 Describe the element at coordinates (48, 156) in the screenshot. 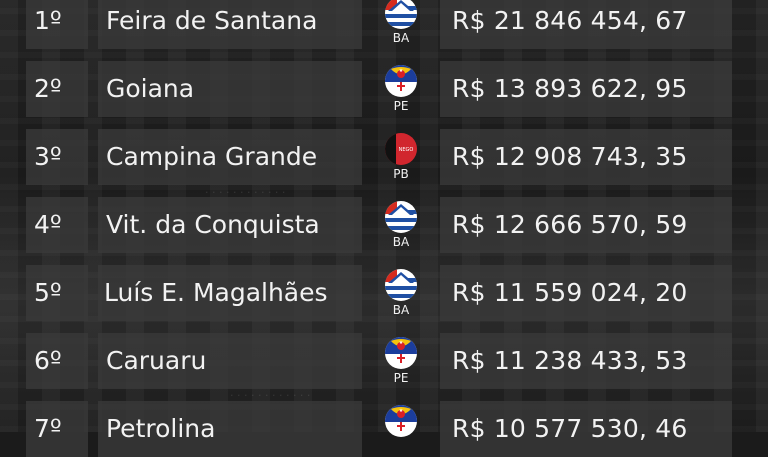

I see `rank-label: 3º` at that location.